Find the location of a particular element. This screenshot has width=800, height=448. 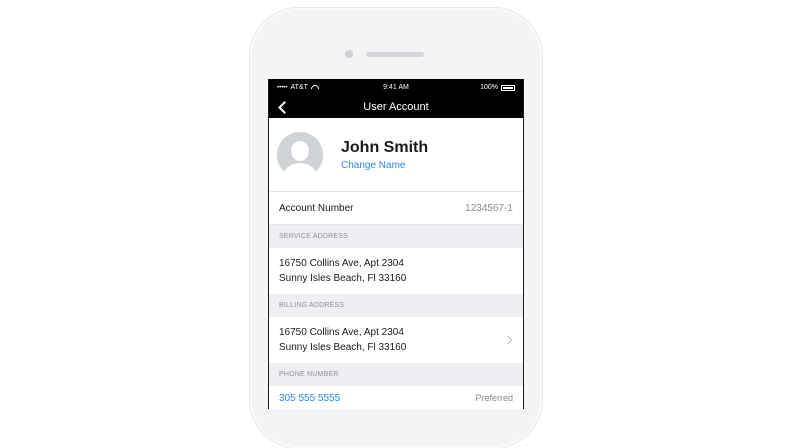

status-time: 9:41 AM is located at coordinates (396, 87).